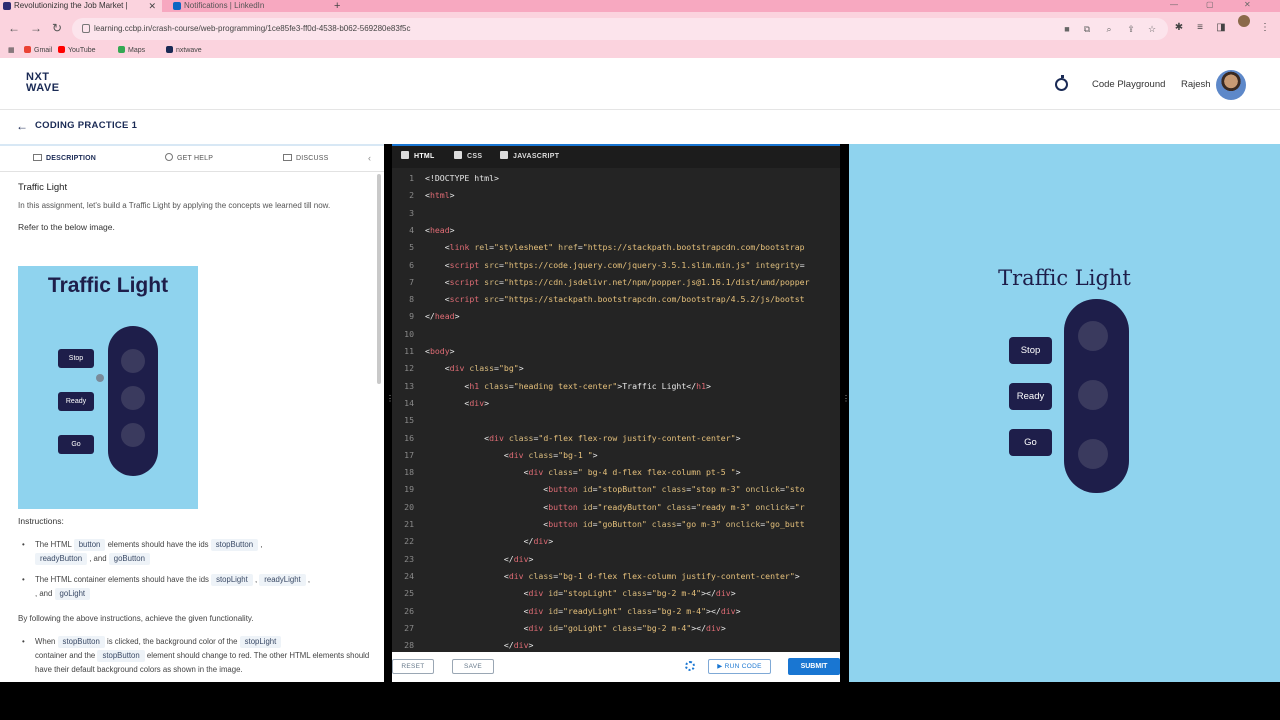 The width and height of the screenshot is (1280, 720). What do you see at coordinates (681, 610) in the screenshot?
I see `code-token: "bg-2 m-4"` at bounding box center [681, 610].